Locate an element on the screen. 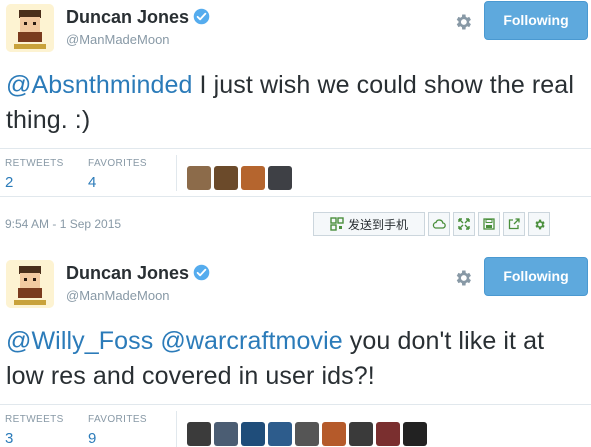  favorites-count: 4 is located at coordinates (117, 182).